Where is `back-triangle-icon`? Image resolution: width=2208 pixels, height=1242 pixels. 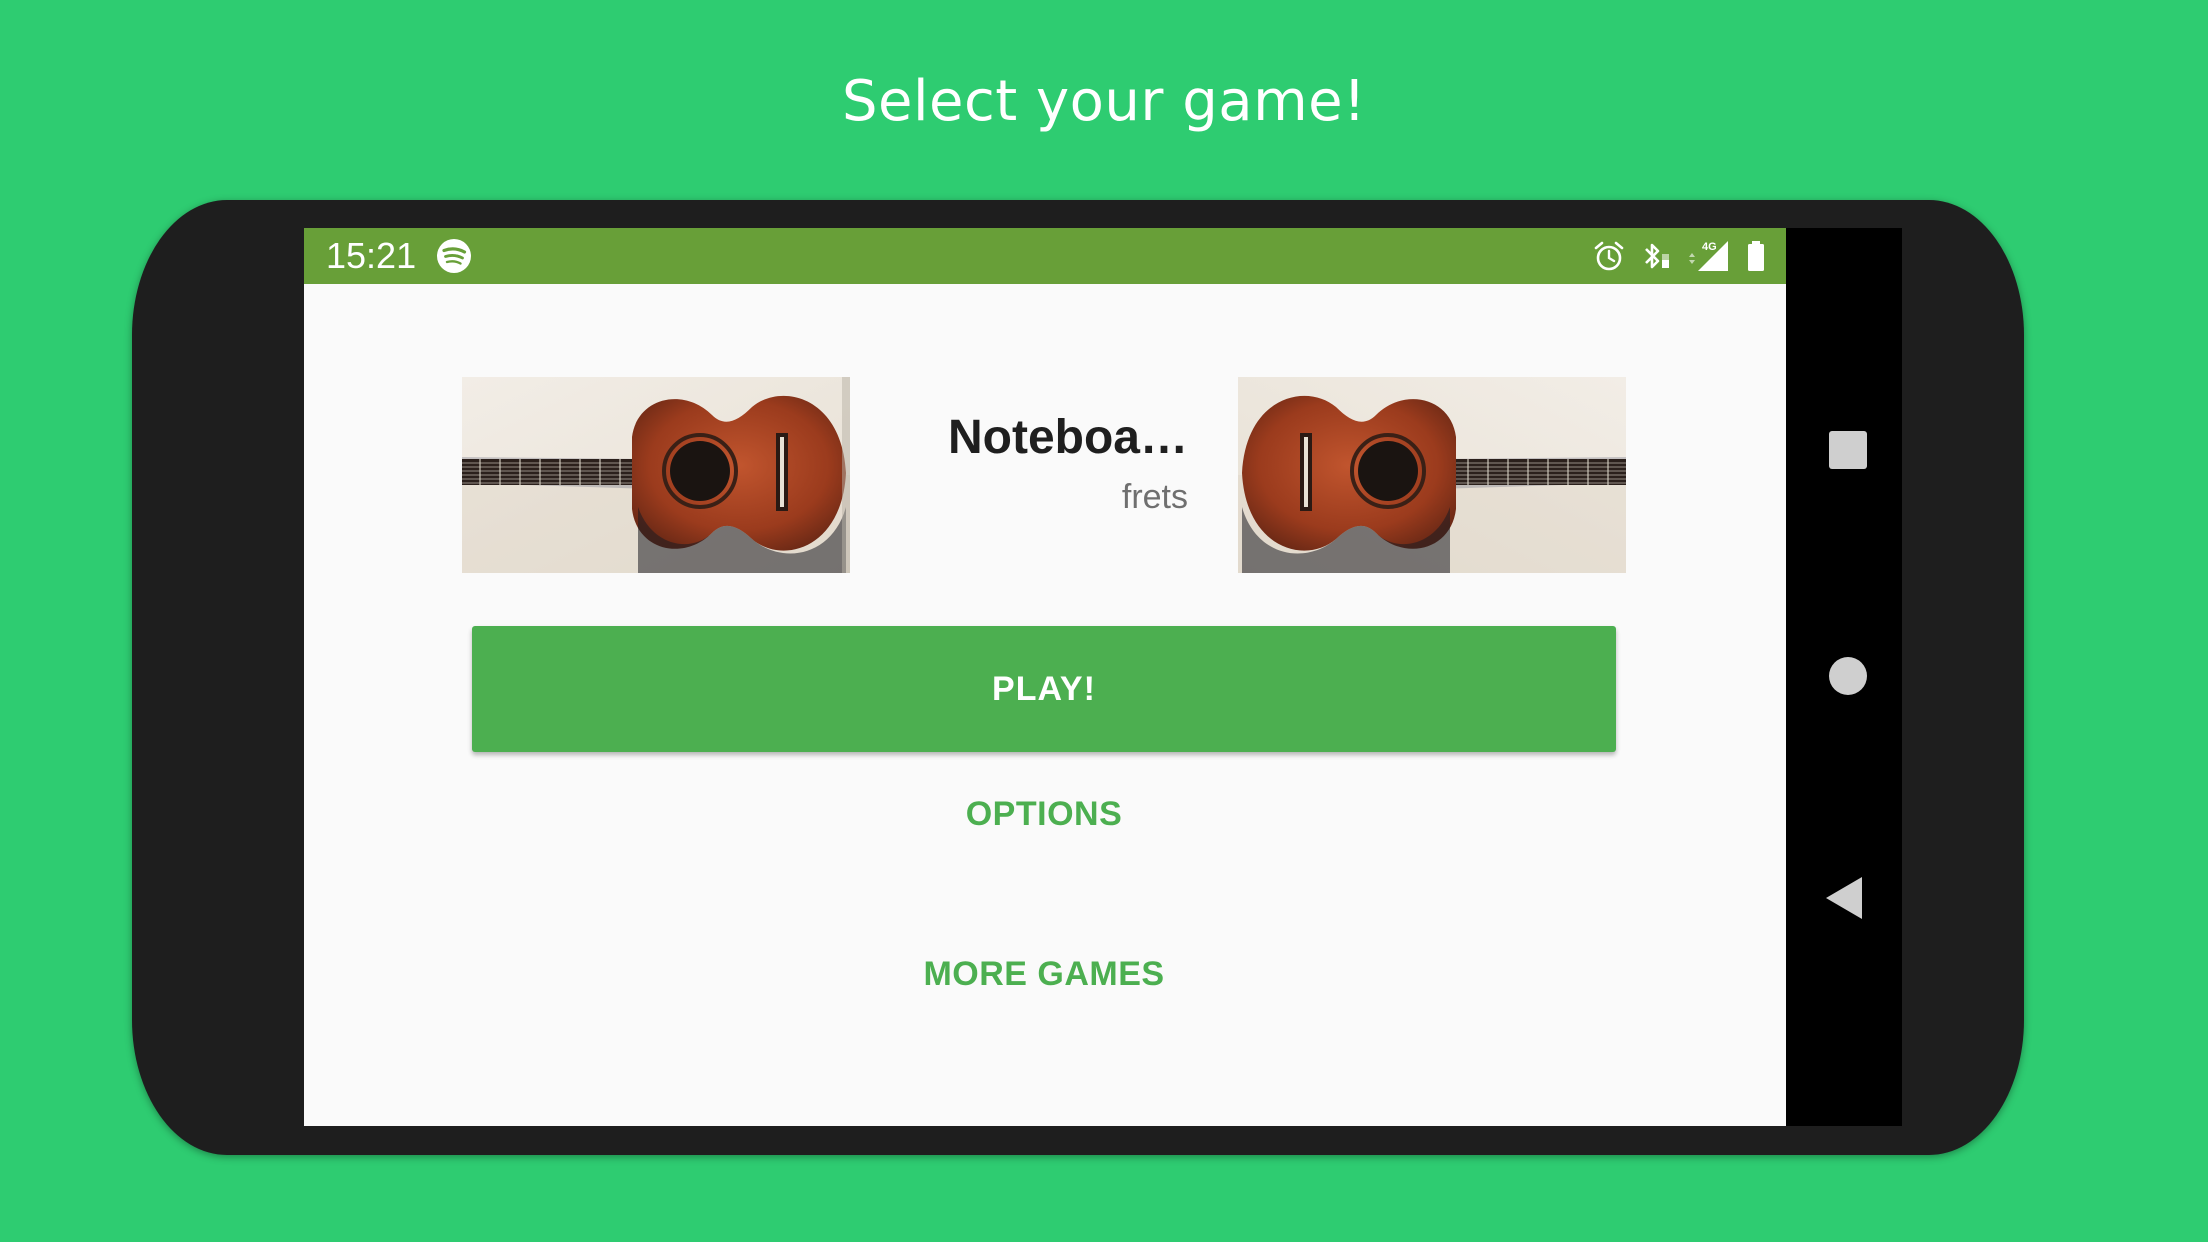
back-triangle-icon is located at coordinates (1844, 898).